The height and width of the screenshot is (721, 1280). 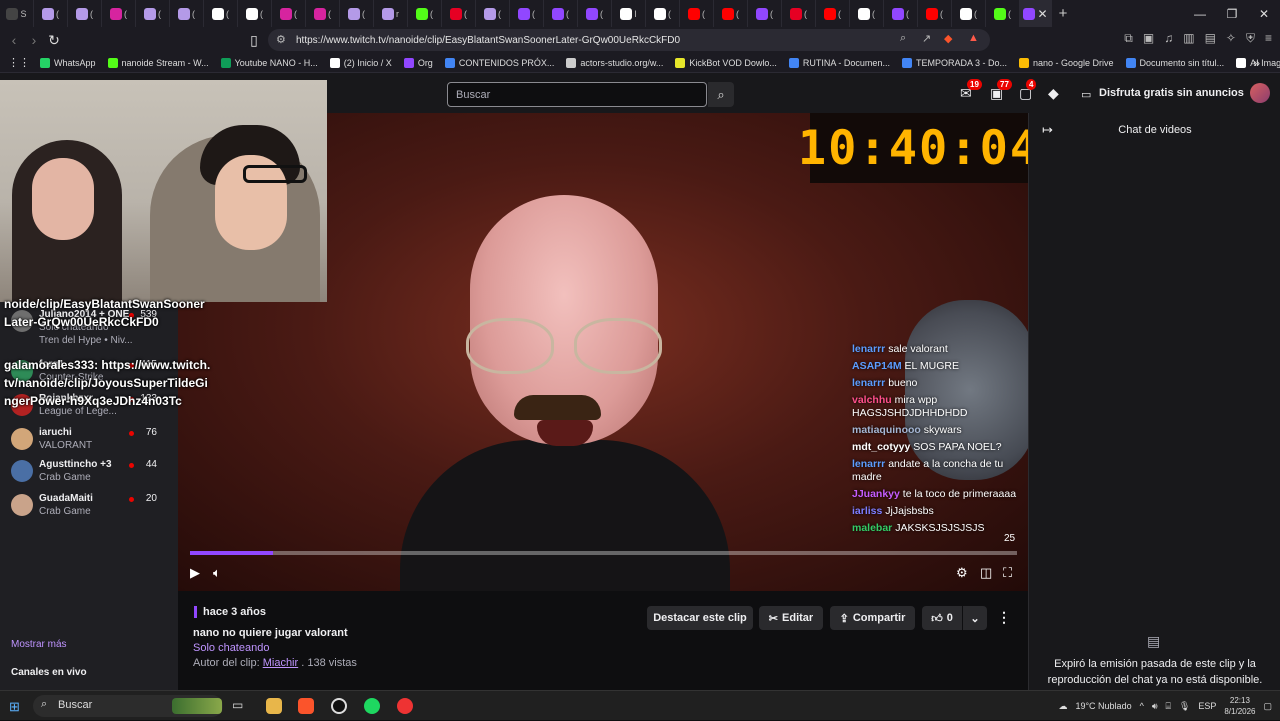 What do you see at coordinates (1142, 706) in the screenshot?
I see `tray-chevron-icon: ^` at bounding box center [1142, 706].